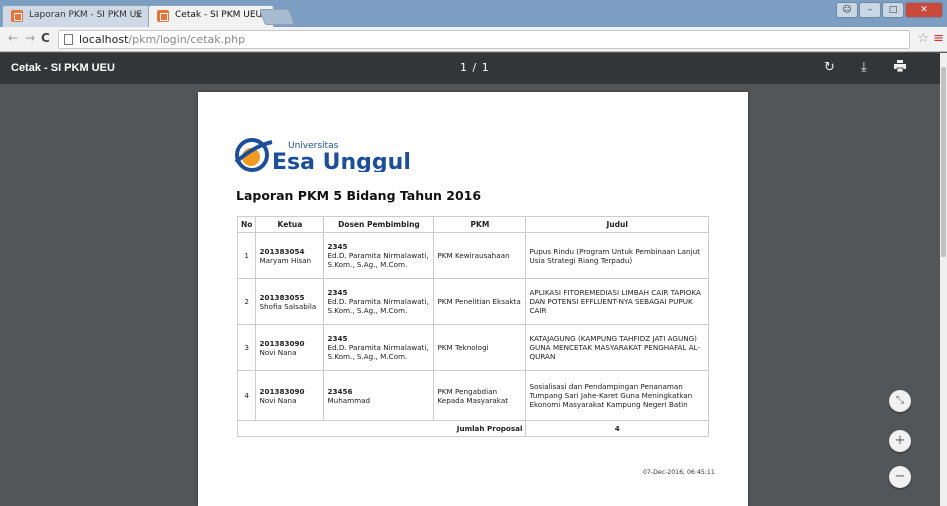  Describe the element at coordinates (379, 395) in the screenshot. I see `cell-dosen: 23456 Muhammad` at that location.